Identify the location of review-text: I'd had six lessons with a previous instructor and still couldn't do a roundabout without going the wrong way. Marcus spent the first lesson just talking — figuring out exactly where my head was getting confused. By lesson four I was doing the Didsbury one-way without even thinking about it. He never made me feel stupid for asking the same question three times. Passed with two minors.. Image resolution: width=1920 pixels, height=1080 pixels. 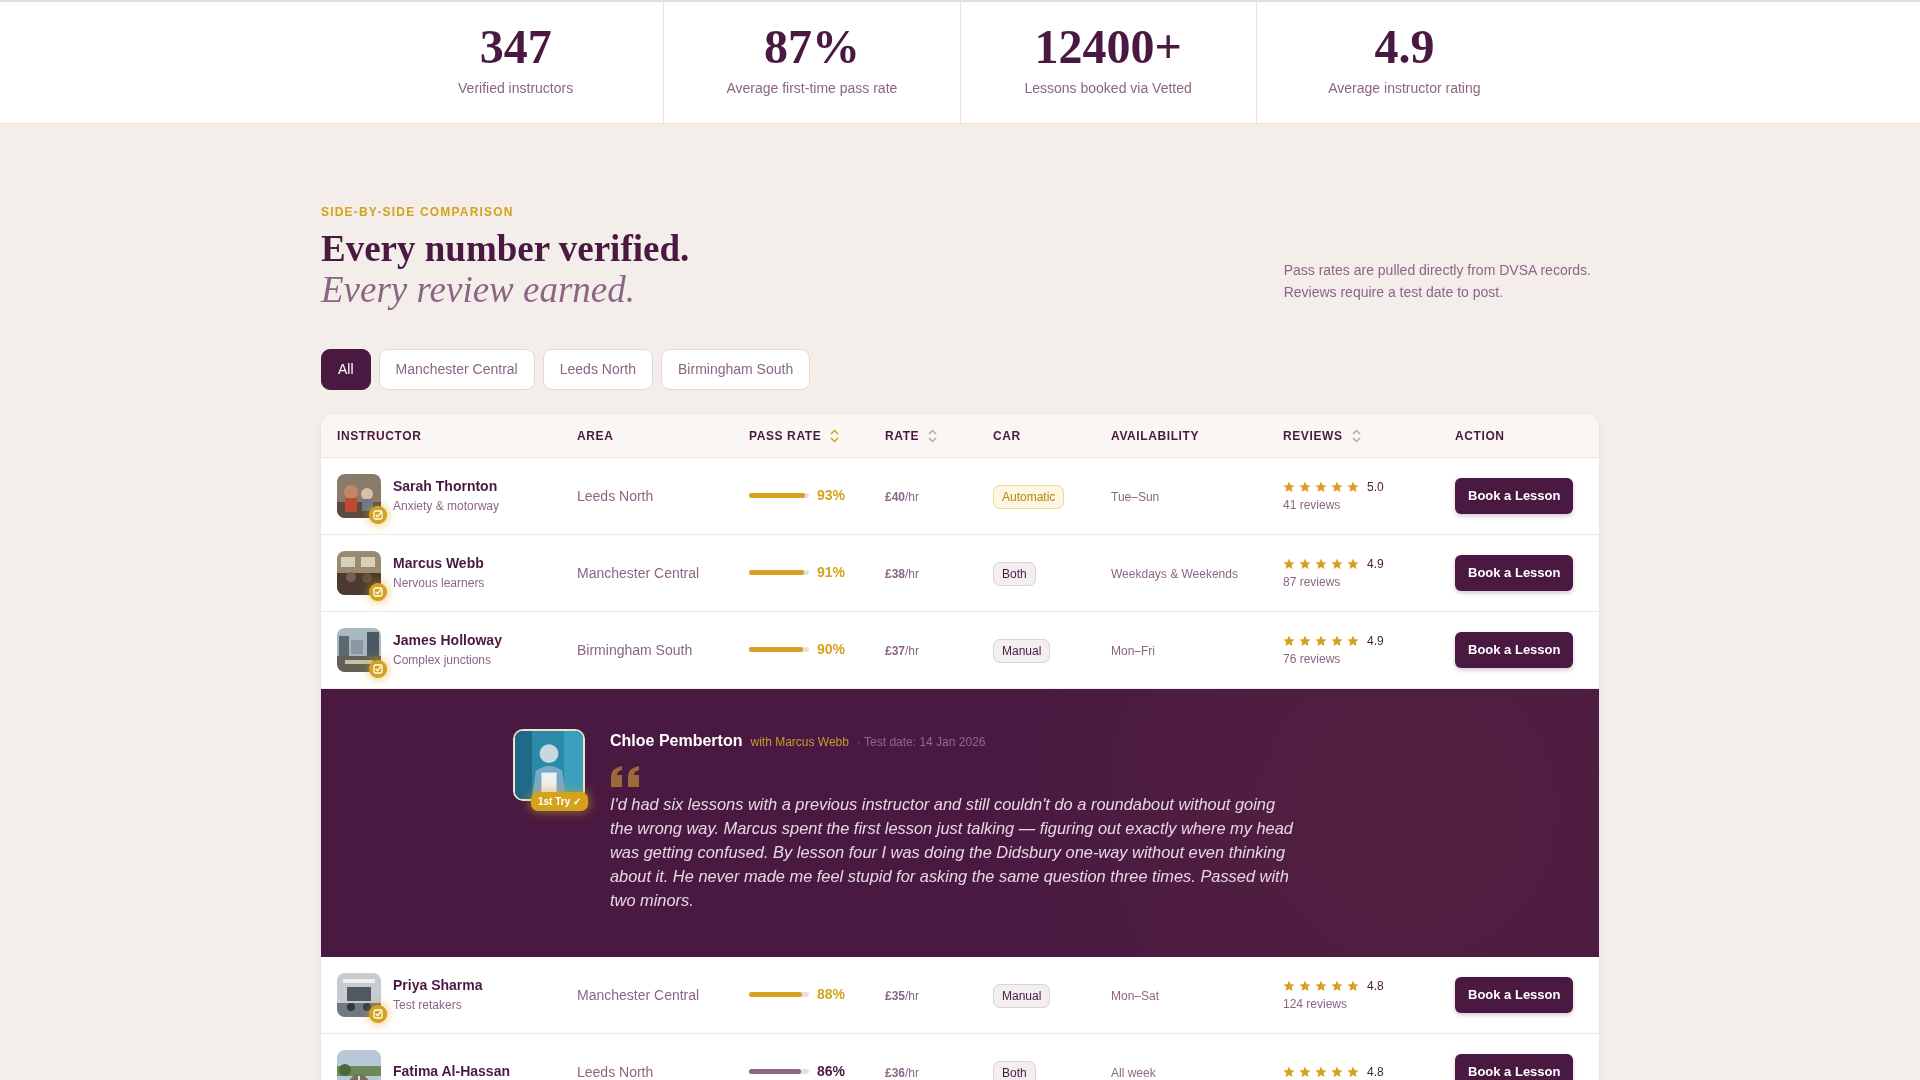
(952, 852).